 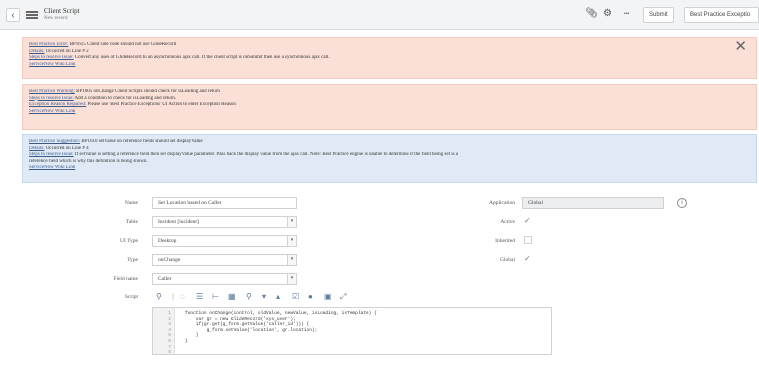 What do you see at coordinates (54, 141) in the screenshot?
I see `banner-link: Best Practice Suggestion:` at bounding box center [54, 141].